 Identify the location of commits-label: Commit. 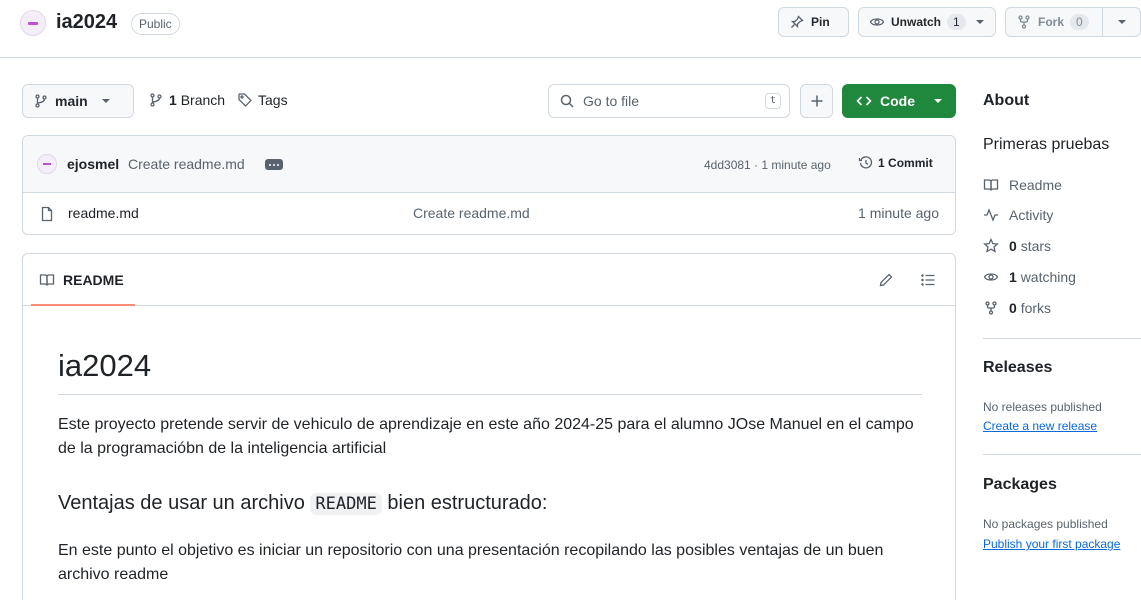
(910, 163).